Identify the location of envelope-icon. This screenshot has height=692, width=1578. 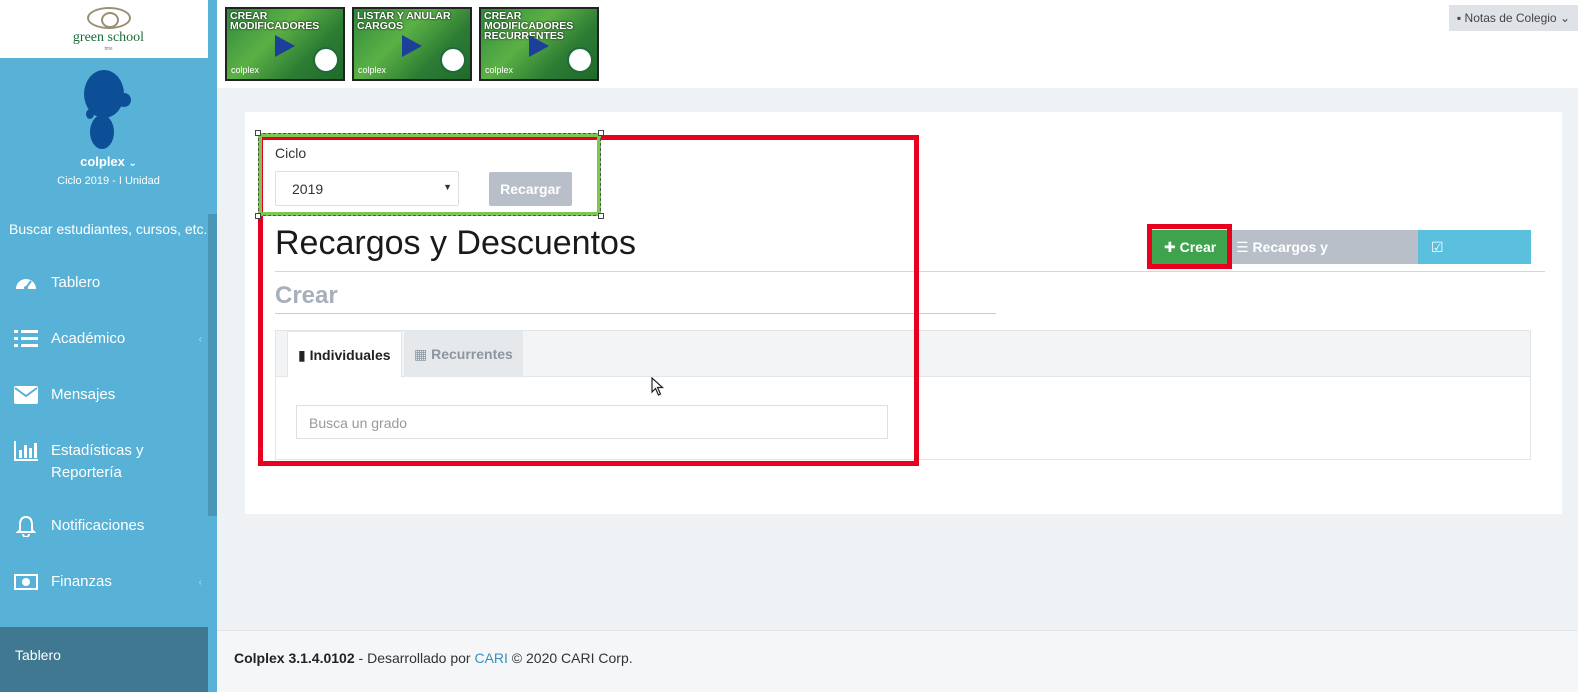
(26, 395).